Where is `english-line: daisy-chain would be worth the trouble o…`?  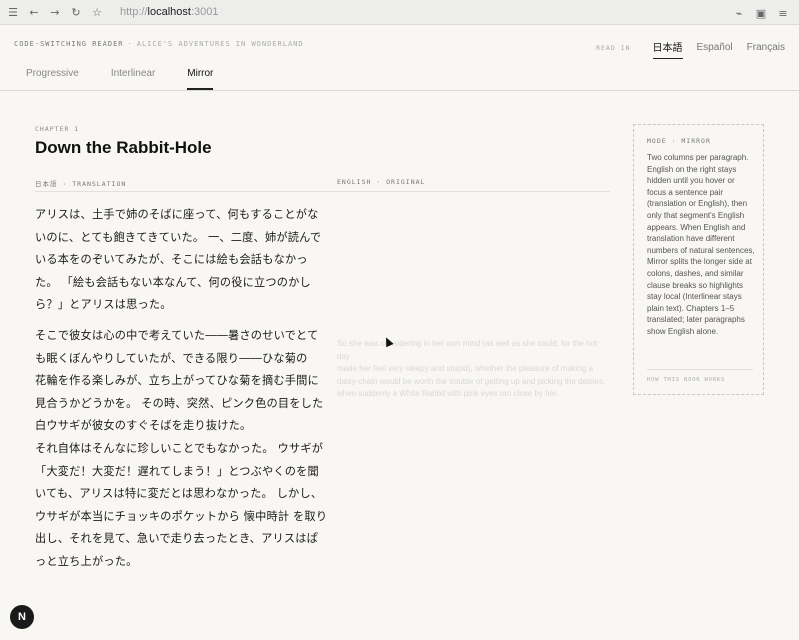 english-line: daisy-chain would be worth the trouble o… is located at coordinates (471, 381).